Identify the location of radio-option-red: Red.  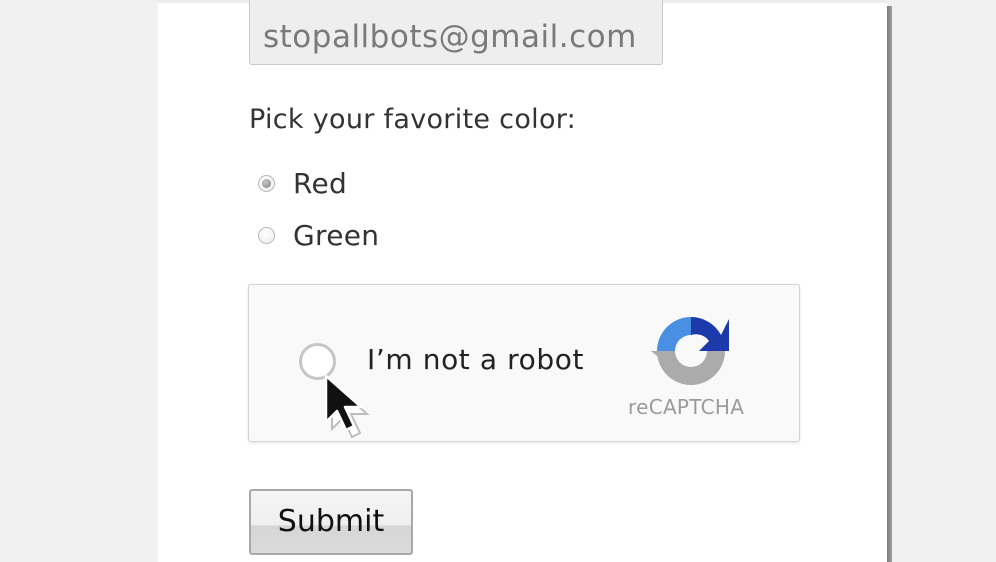
(302, 183).